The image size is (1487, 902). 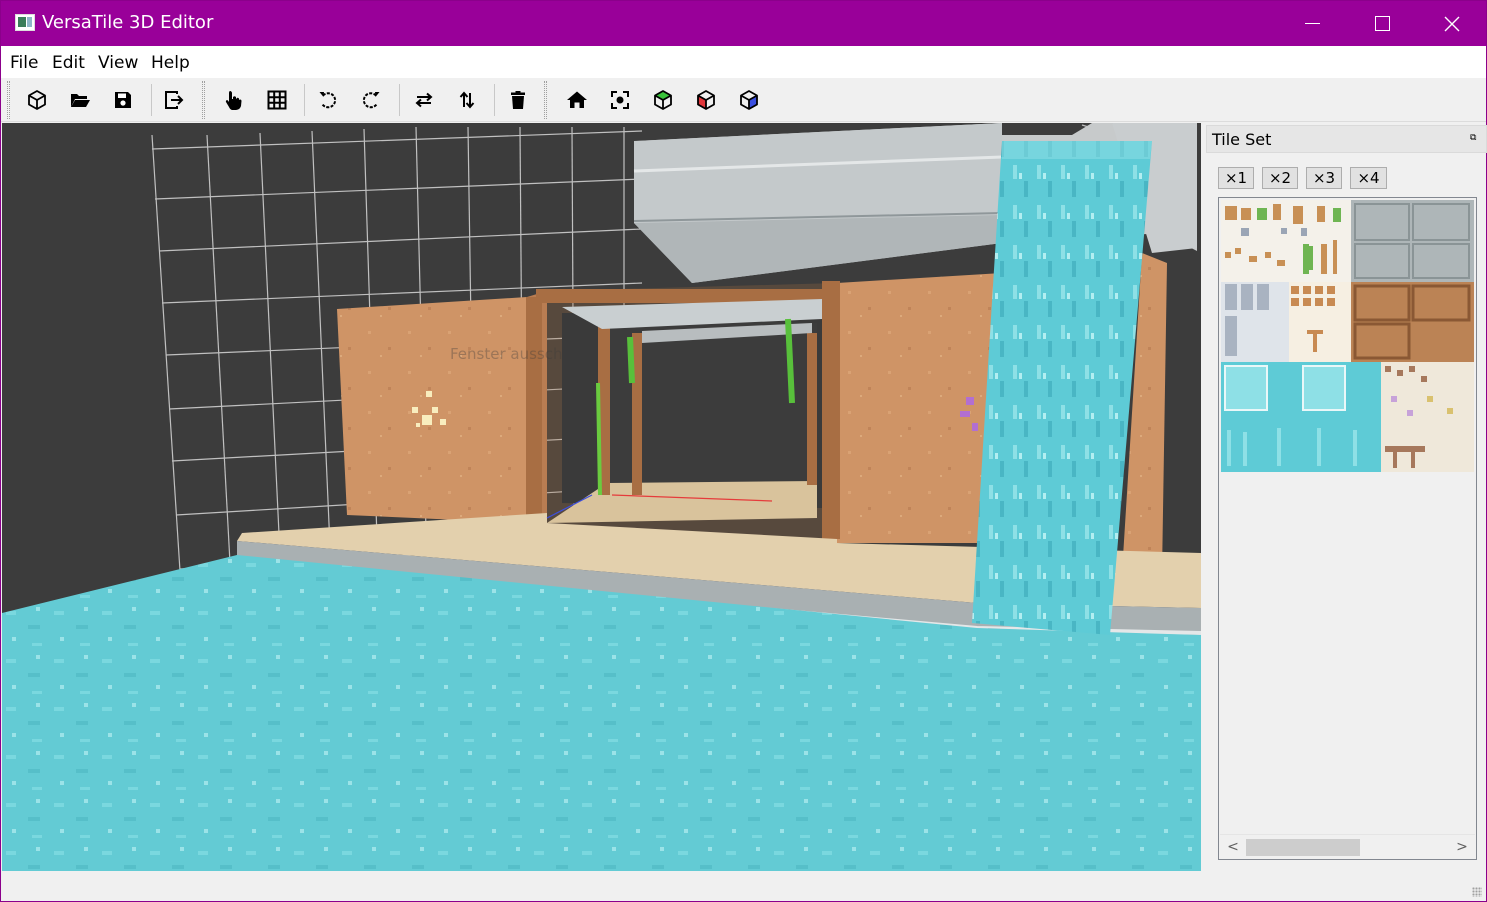 I want to click on tileset-hscrollbar: < >, so click(x=1347, y=846).